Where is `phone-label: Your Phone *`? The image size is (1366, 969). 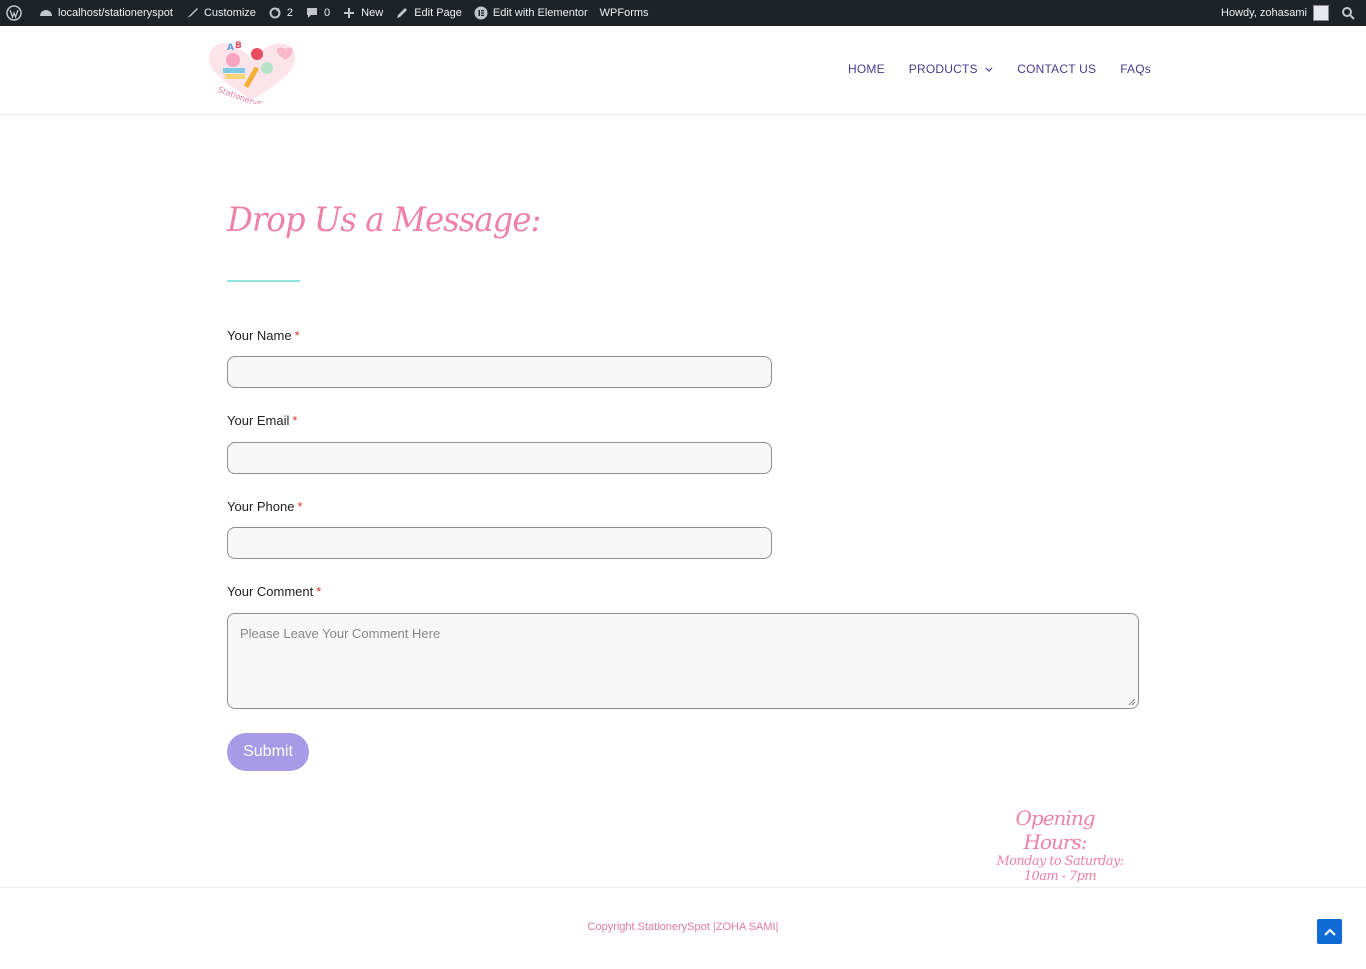
phone-label: Your Phone * is located at coordinates (265, 506).